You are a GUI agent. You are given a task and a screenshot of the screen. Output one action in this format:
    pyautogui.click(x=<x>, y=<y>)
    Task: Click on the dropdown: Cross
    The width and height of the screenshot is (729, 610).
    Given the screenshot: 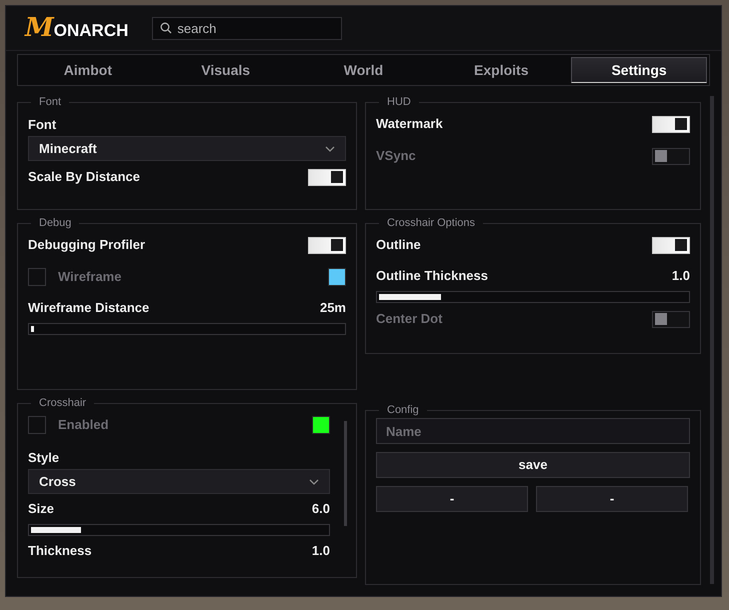 What is the action you would take?
    pyautogui.click(x=179, y=481)
    